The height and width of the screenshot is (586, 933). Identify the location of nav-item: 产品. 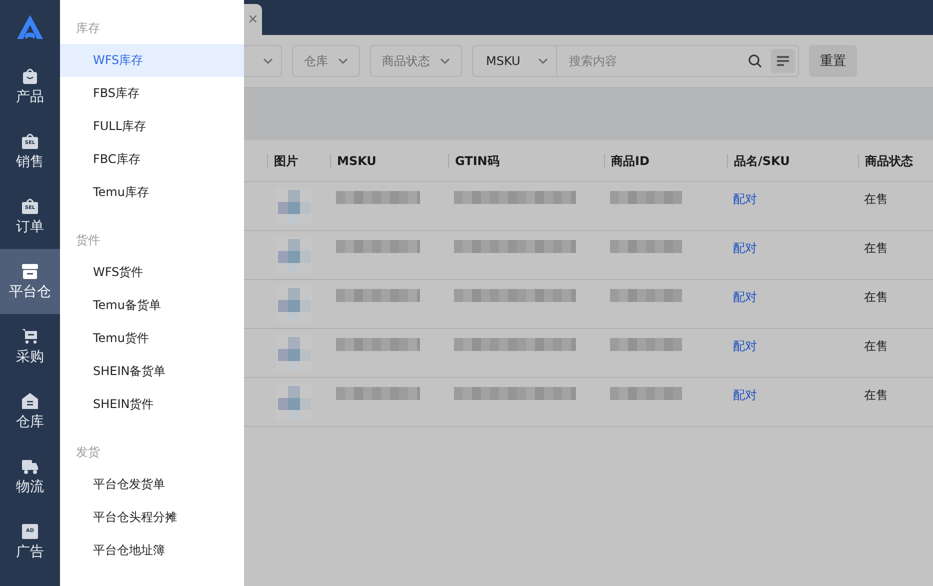
(30, 86).